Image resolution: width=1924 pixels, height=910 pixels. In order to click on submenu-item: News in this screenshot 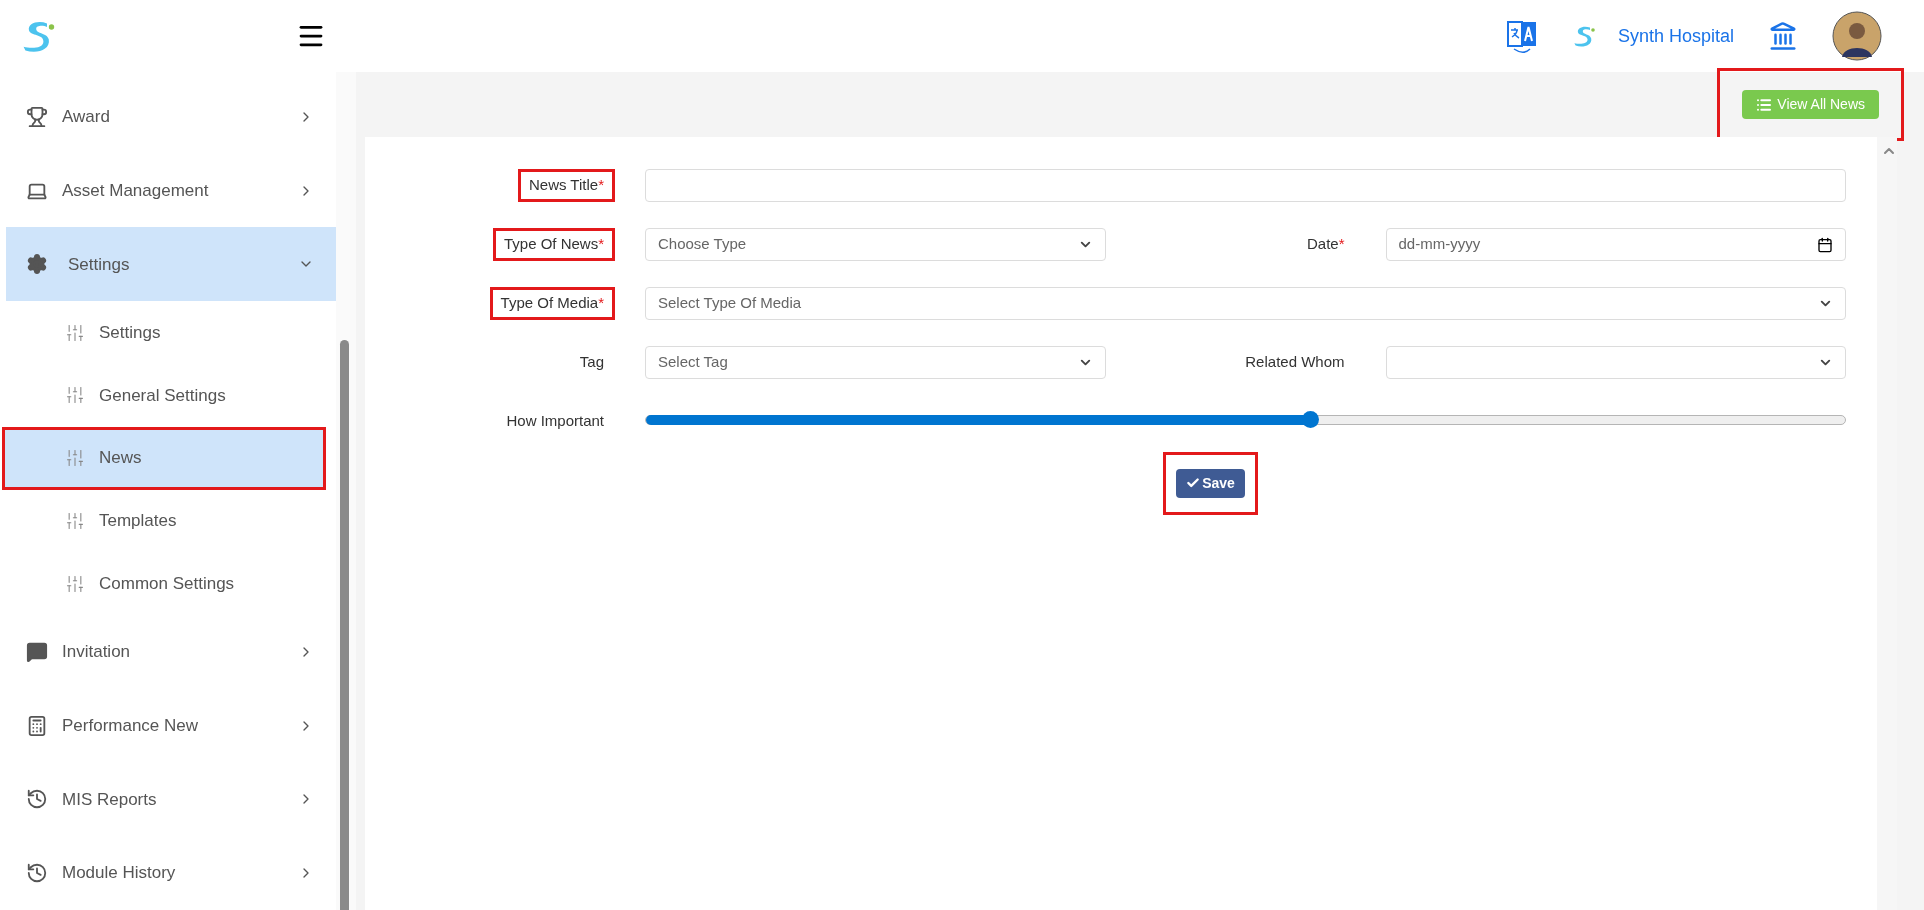, I will do `click(164, 458)`.